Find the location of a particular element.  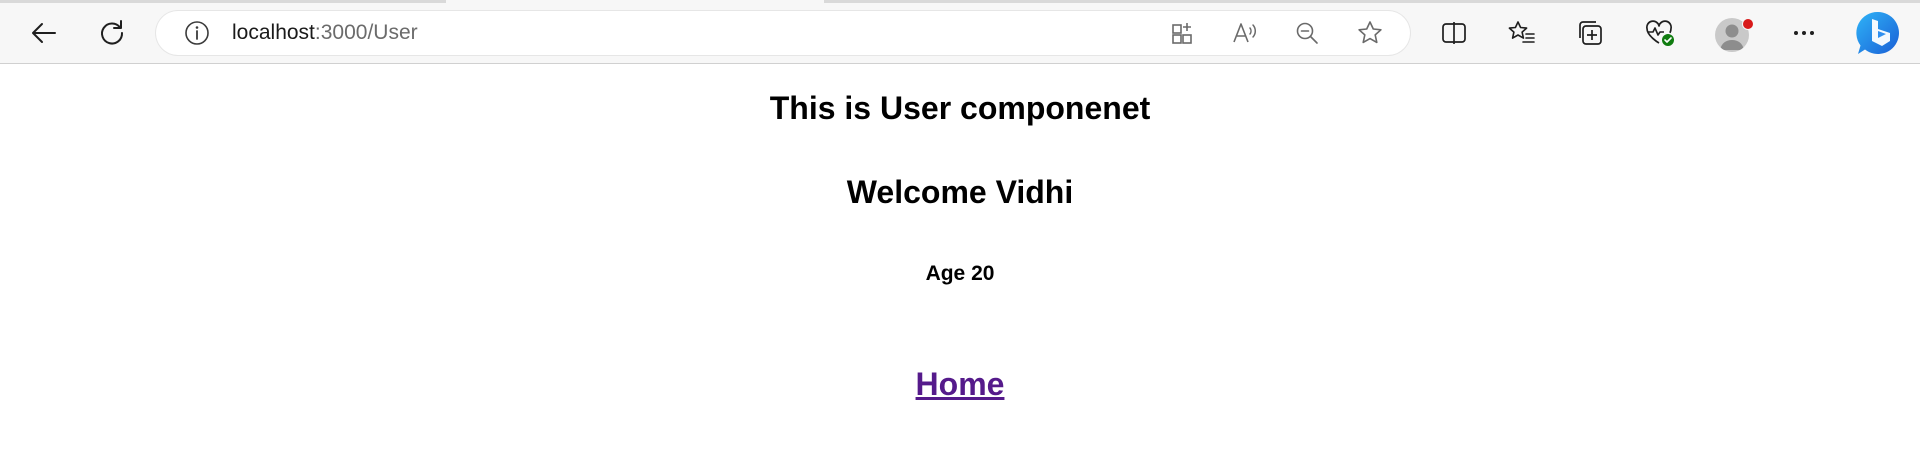

split-screen-icon is located at coordinates (1454, 33).